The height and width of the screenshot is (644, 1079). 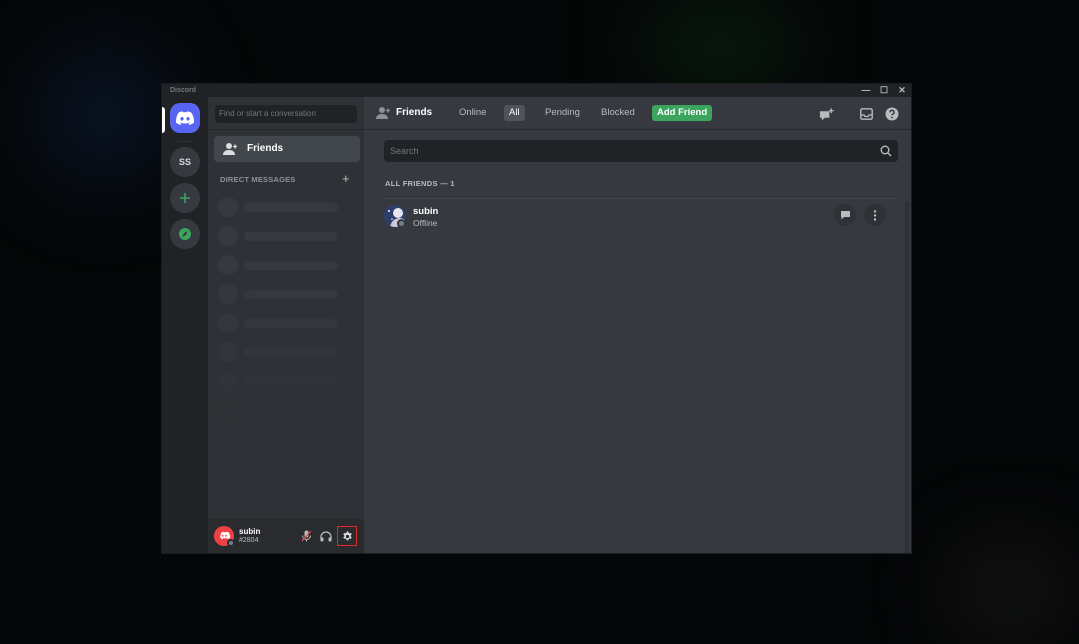 I want to click on inbox-button, so click(x=866, y=114).